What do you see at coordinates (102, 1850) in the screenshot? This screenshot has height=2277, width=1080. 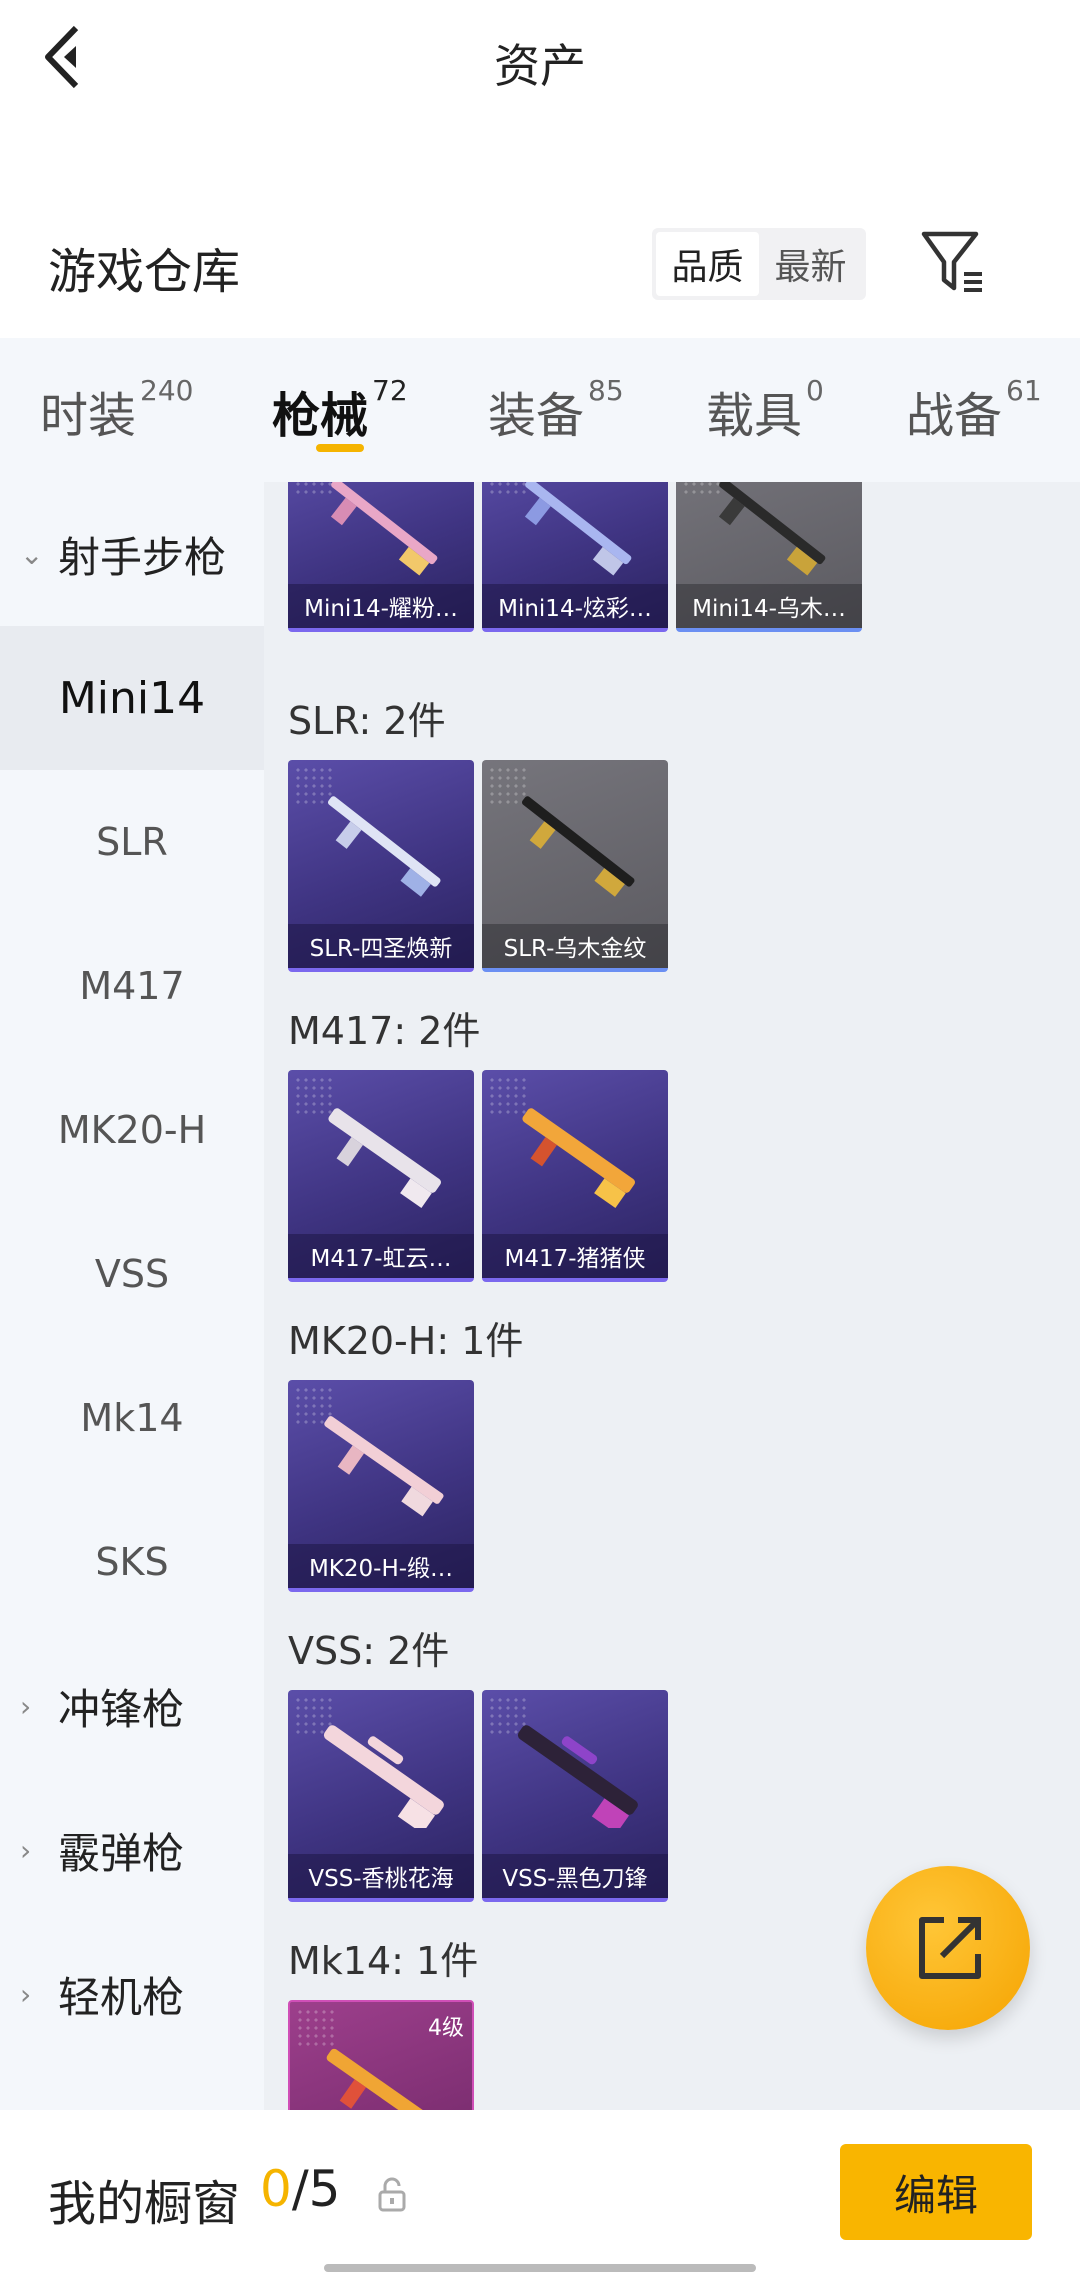 I see `sidebar-category-shotgun: › 霰弹枪` at bounding box center [102, 1850].